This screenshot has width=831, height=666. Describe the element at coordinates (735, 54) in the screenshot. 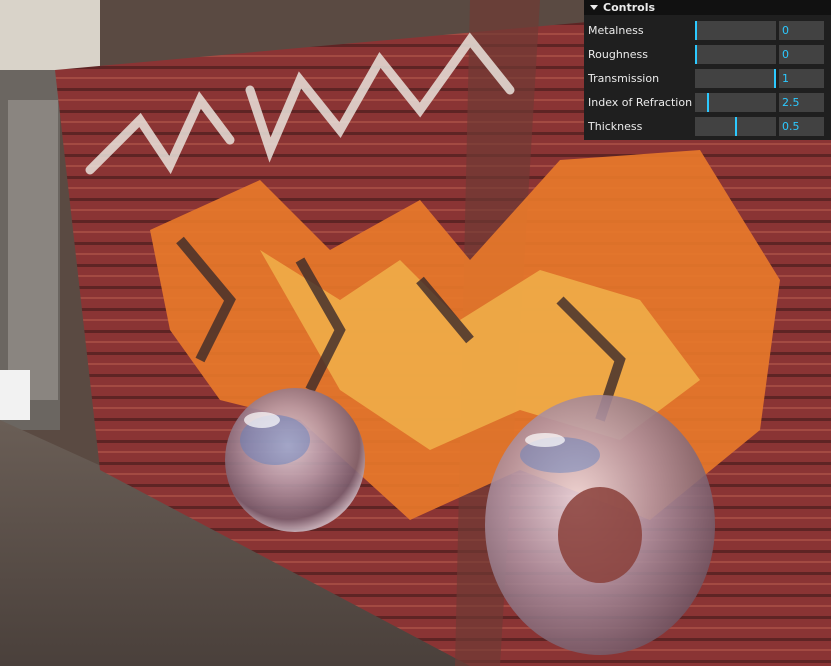

I see `roughness-slider` at that location.